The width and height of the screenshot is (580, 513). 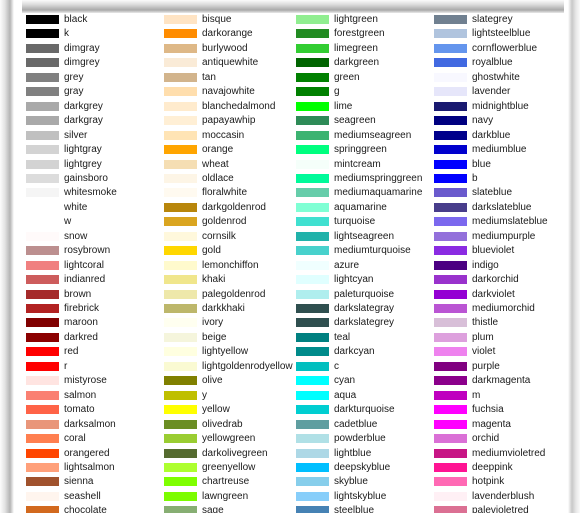 I want to click on color-name-label: floralwhite, so click(x=225, y=192).